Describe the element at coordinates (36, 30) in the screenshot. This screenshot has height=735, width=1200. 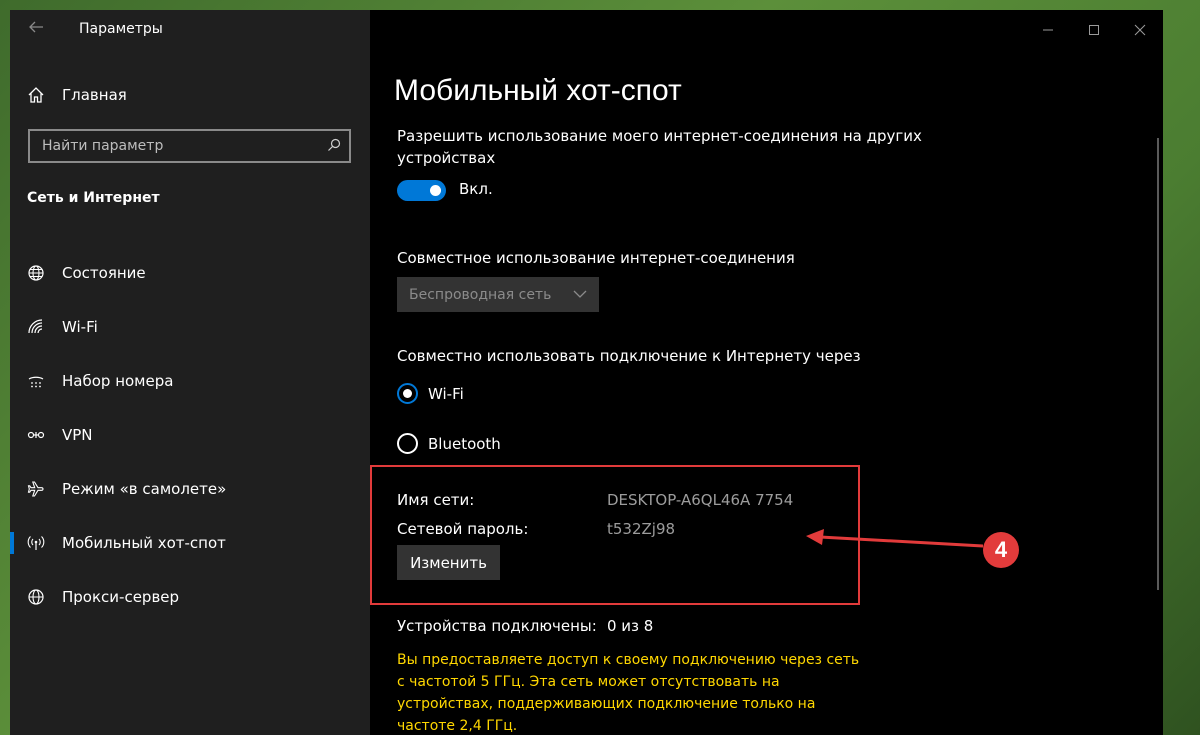
I see `back-arrow-icon` at that location.